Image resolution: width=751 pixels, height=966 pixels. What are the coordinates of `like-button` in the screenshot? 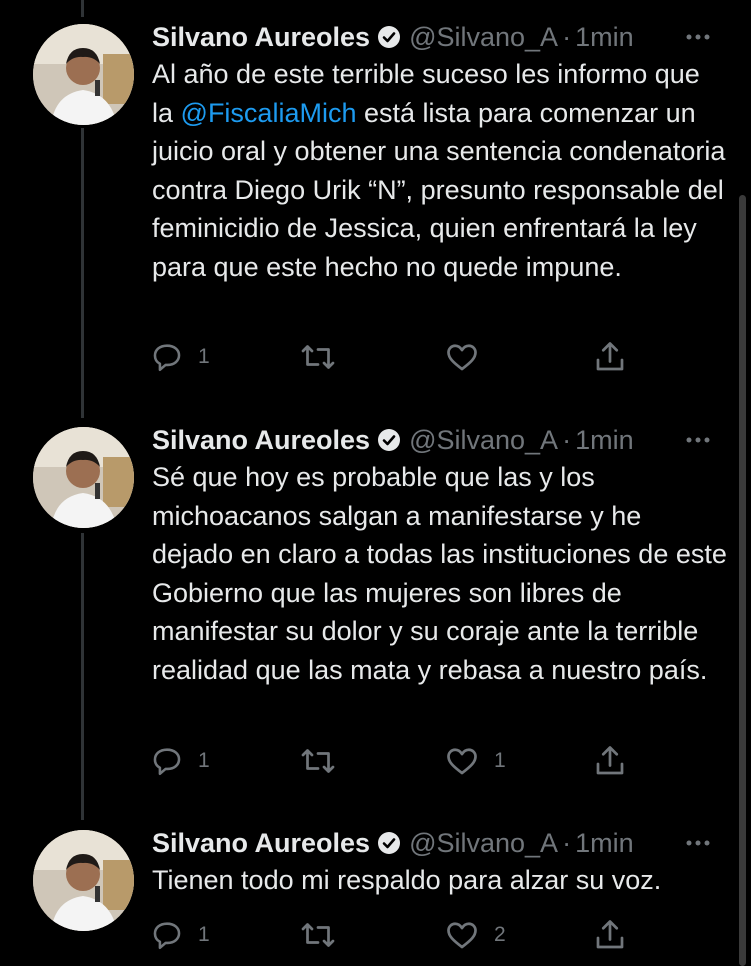 It's located at (469, 357).